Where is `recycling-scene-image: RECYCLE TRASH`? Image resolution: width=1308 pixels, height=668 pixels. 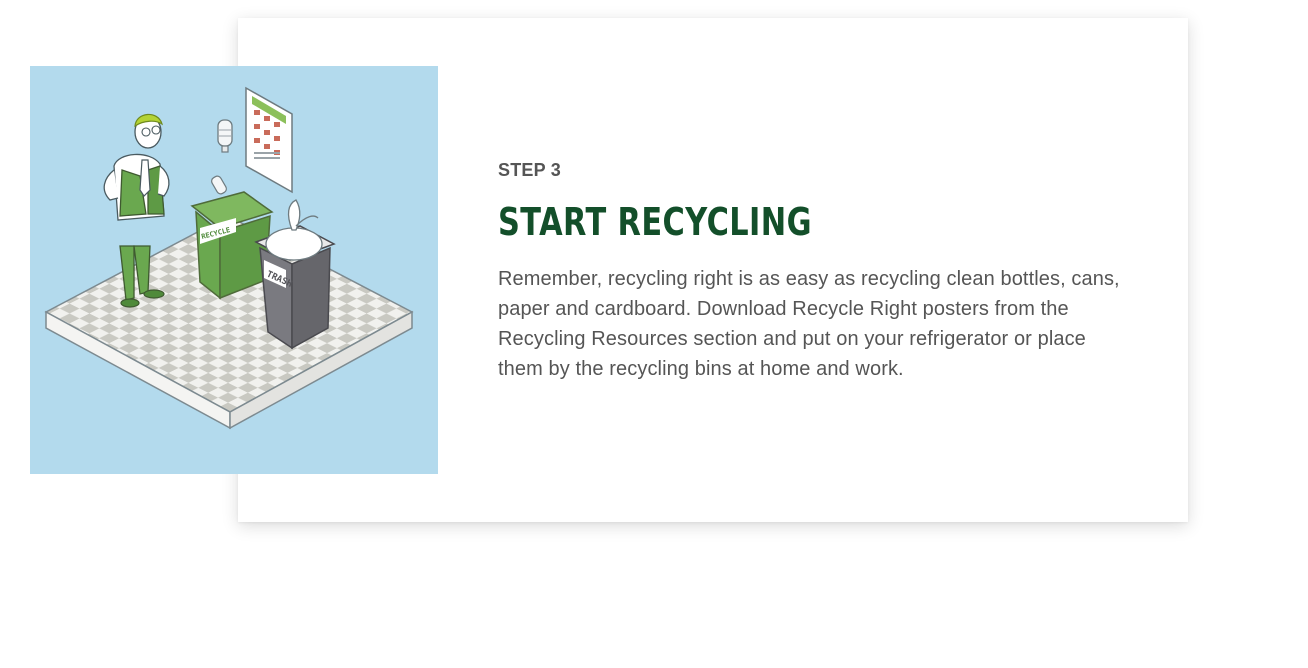
recycling-scene-image: RECYCLE TRASH is located at coordinates (229, 258).